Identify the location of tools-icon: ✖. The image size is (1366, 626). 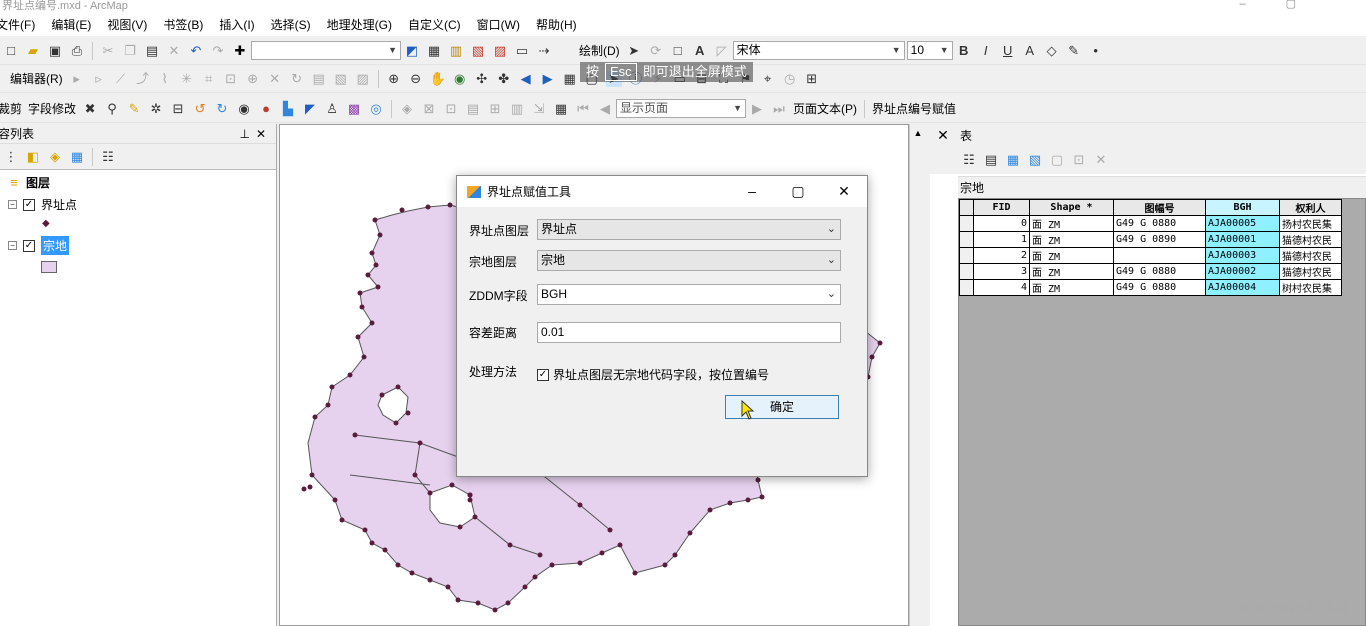
(90, 109).